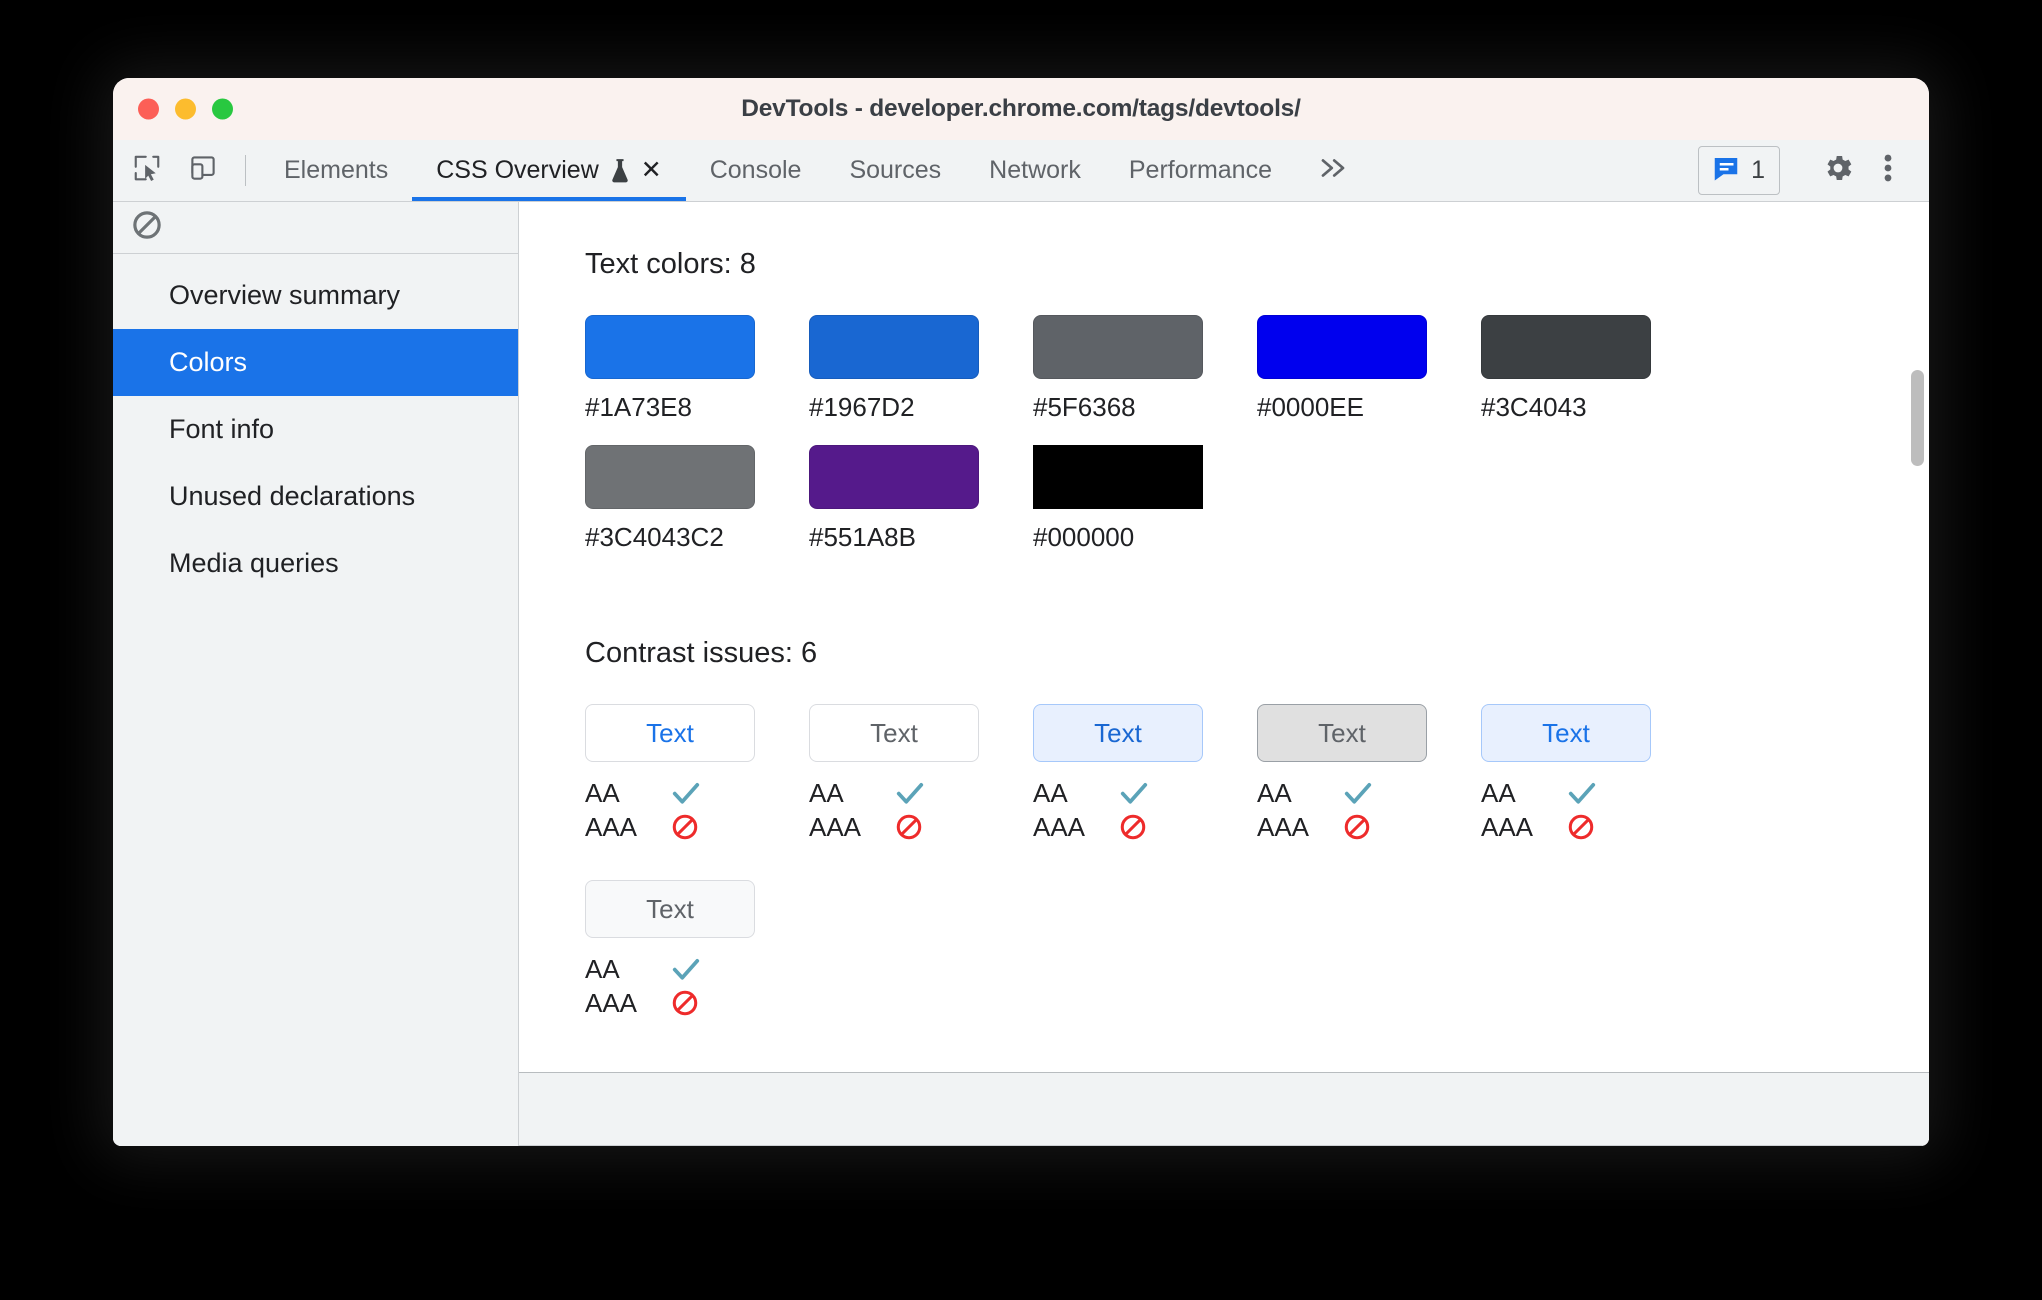 This screenshot has height=1300, width=2042. I want to click on clear-overview-button, so click(147, 228).